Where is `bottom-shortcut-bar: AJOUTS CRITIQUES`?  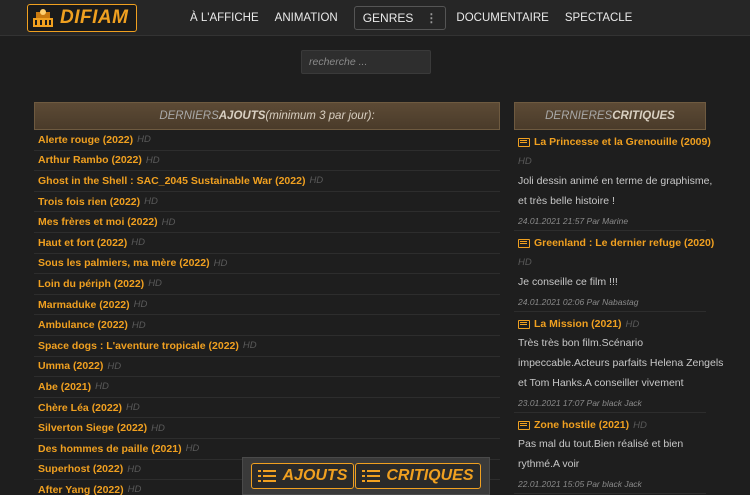 bottom-shortcut-bar: AJOUTS CRITIQUES is located at coordinates (366, 476).